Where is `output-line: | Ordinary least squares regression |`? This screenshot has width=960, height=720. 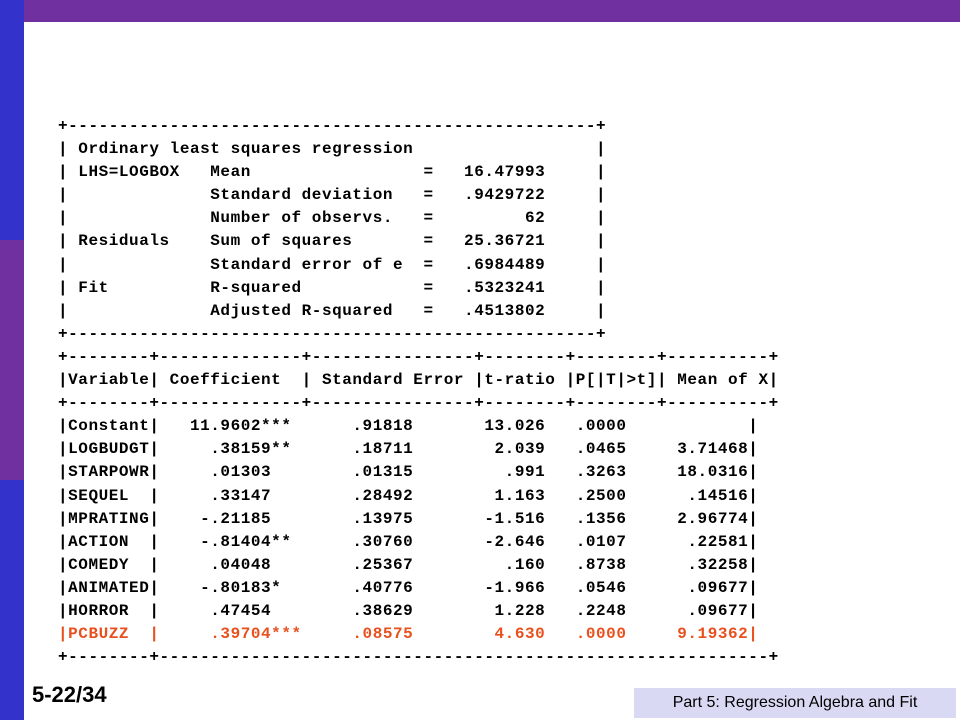 output-line: | Ordinary least squares regression | is located at coordinates (332, 149).